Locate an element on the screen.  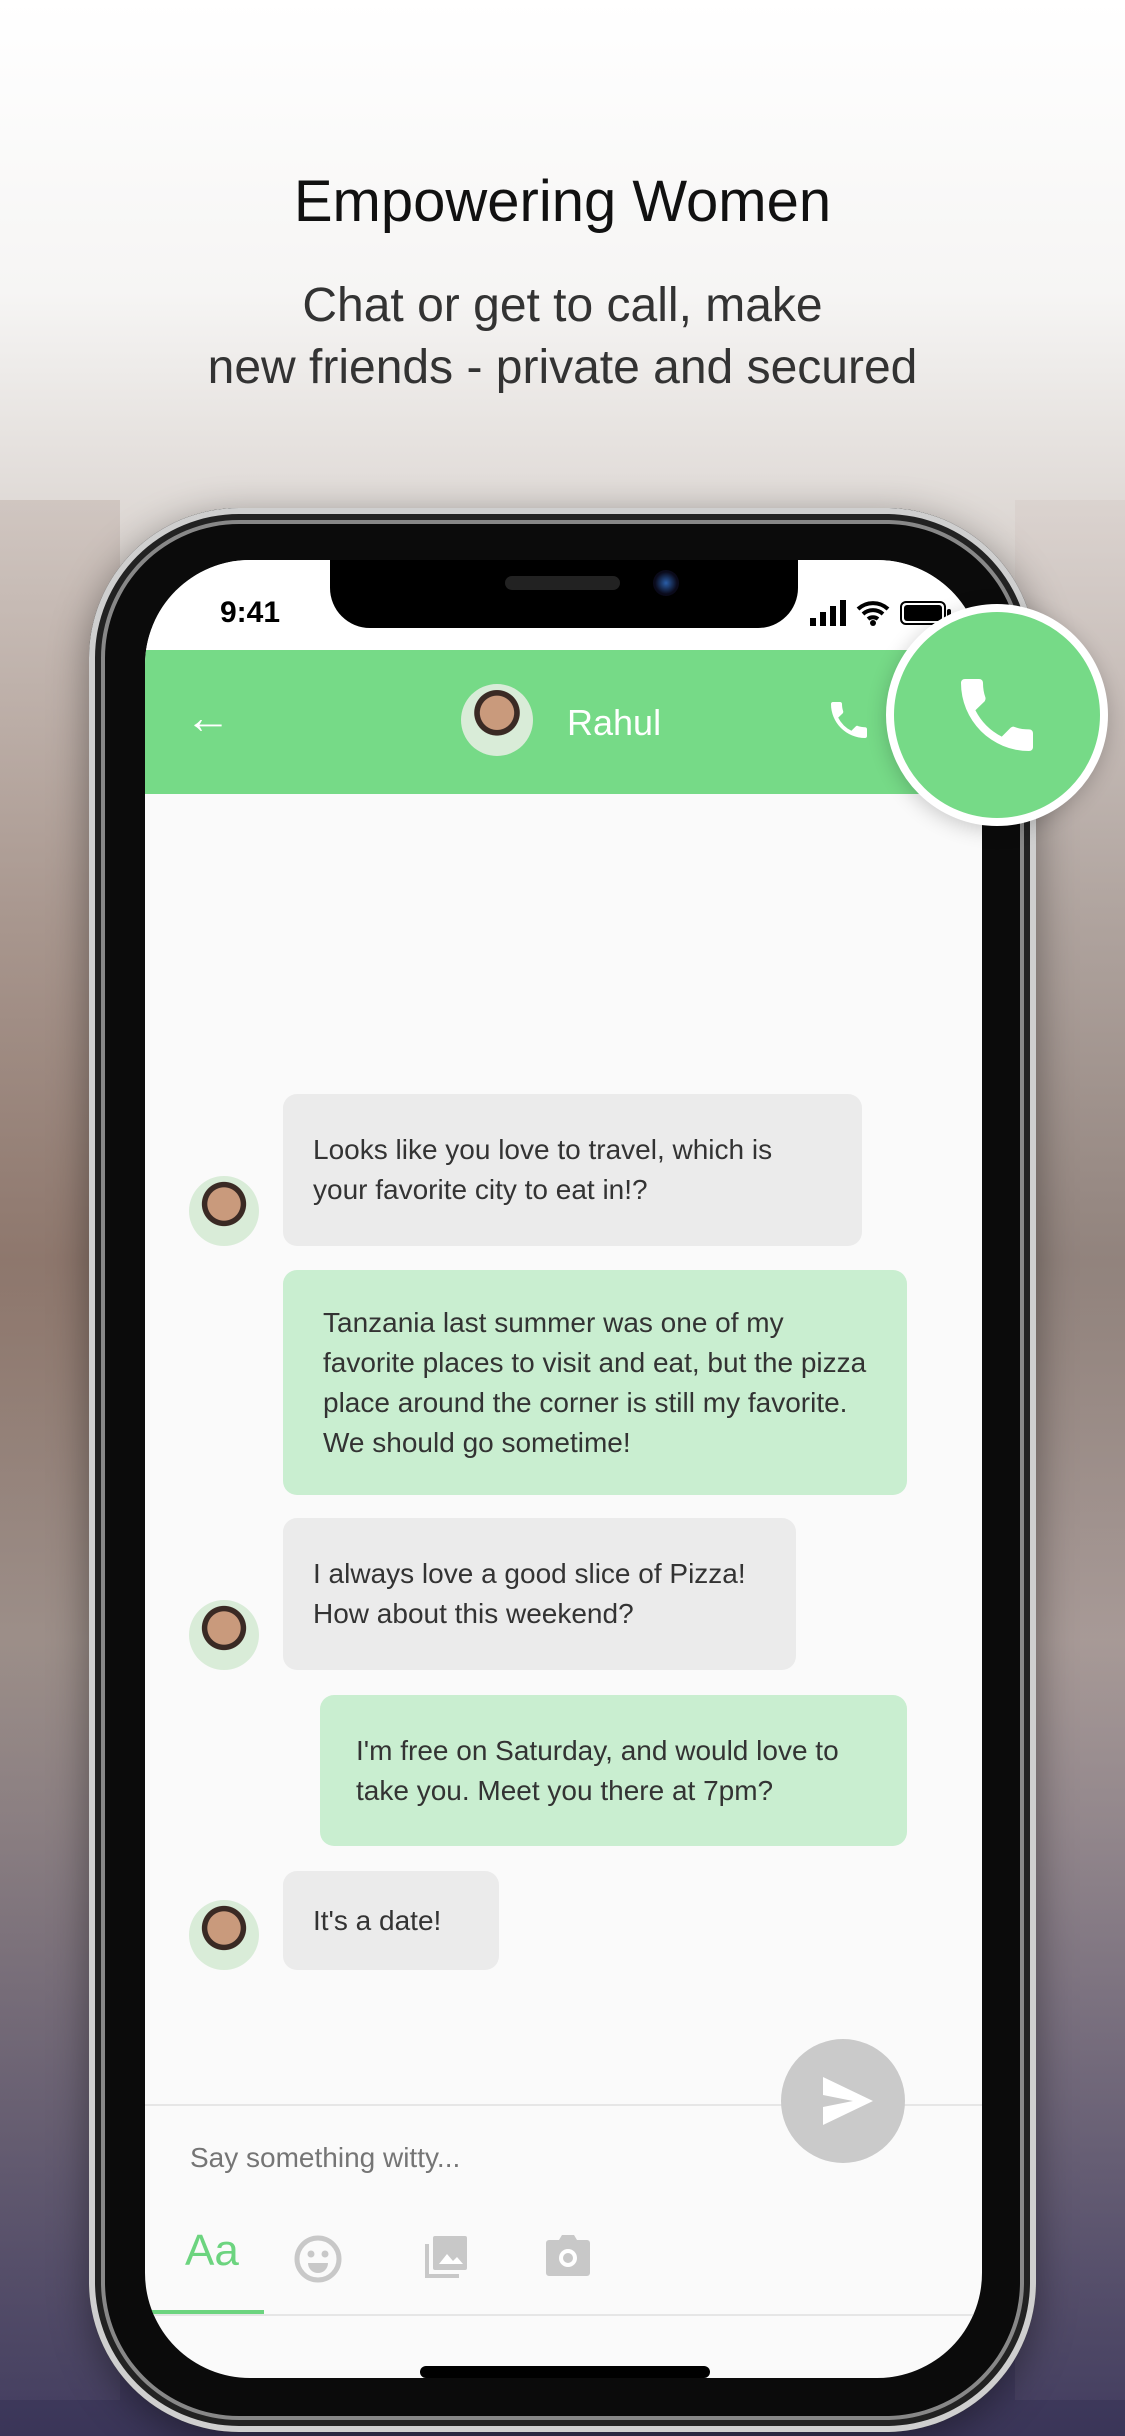
phone-speaker is located at coordinates (562, 583).